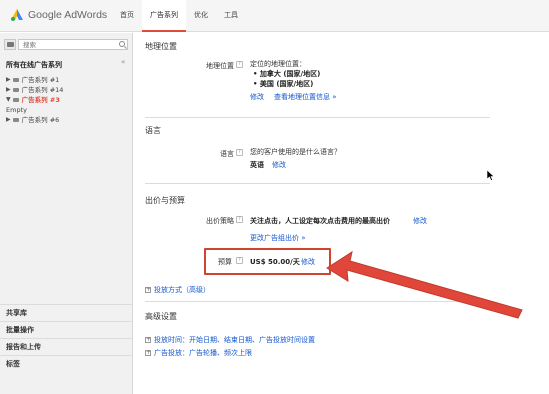 Image resolution: width=549 pixels, height=394 pixels. Describe the element at coordinates (424, 284) in the screenshot. I see `annotation-arrow-icon` at that location.